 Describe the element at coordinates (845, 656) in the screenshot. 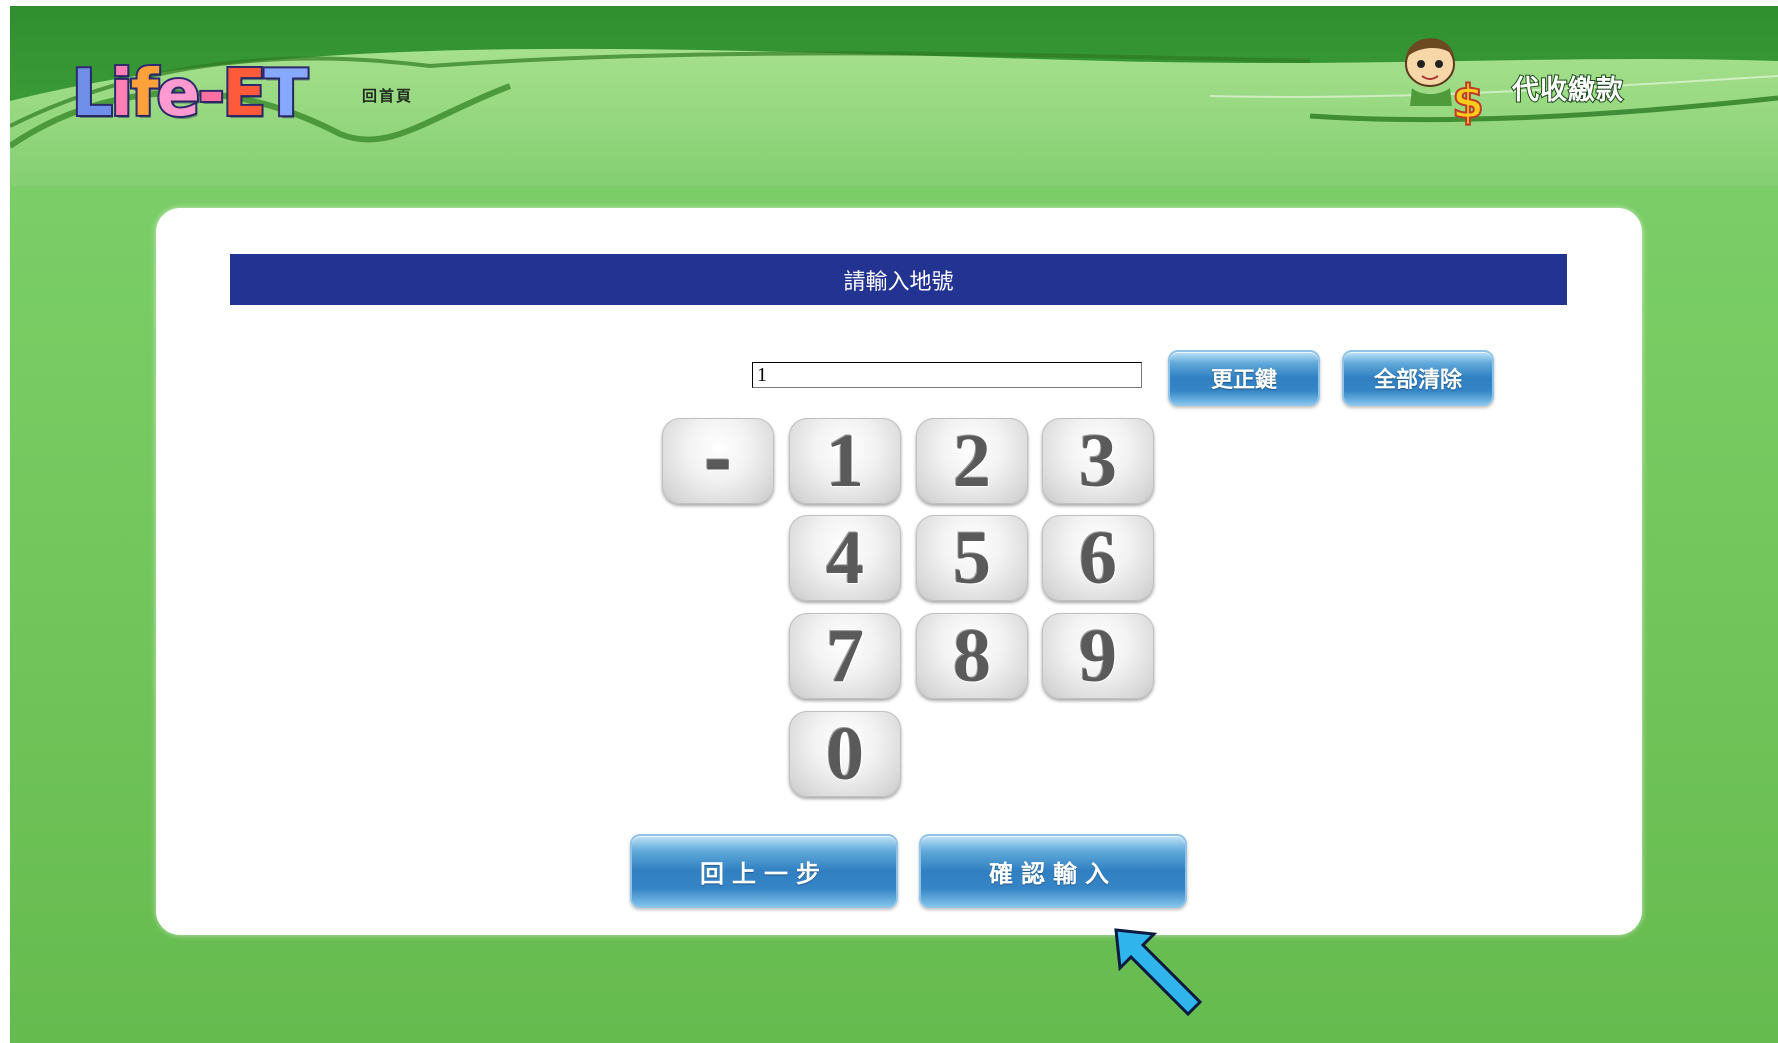

I see `key-7: 7` at that location.